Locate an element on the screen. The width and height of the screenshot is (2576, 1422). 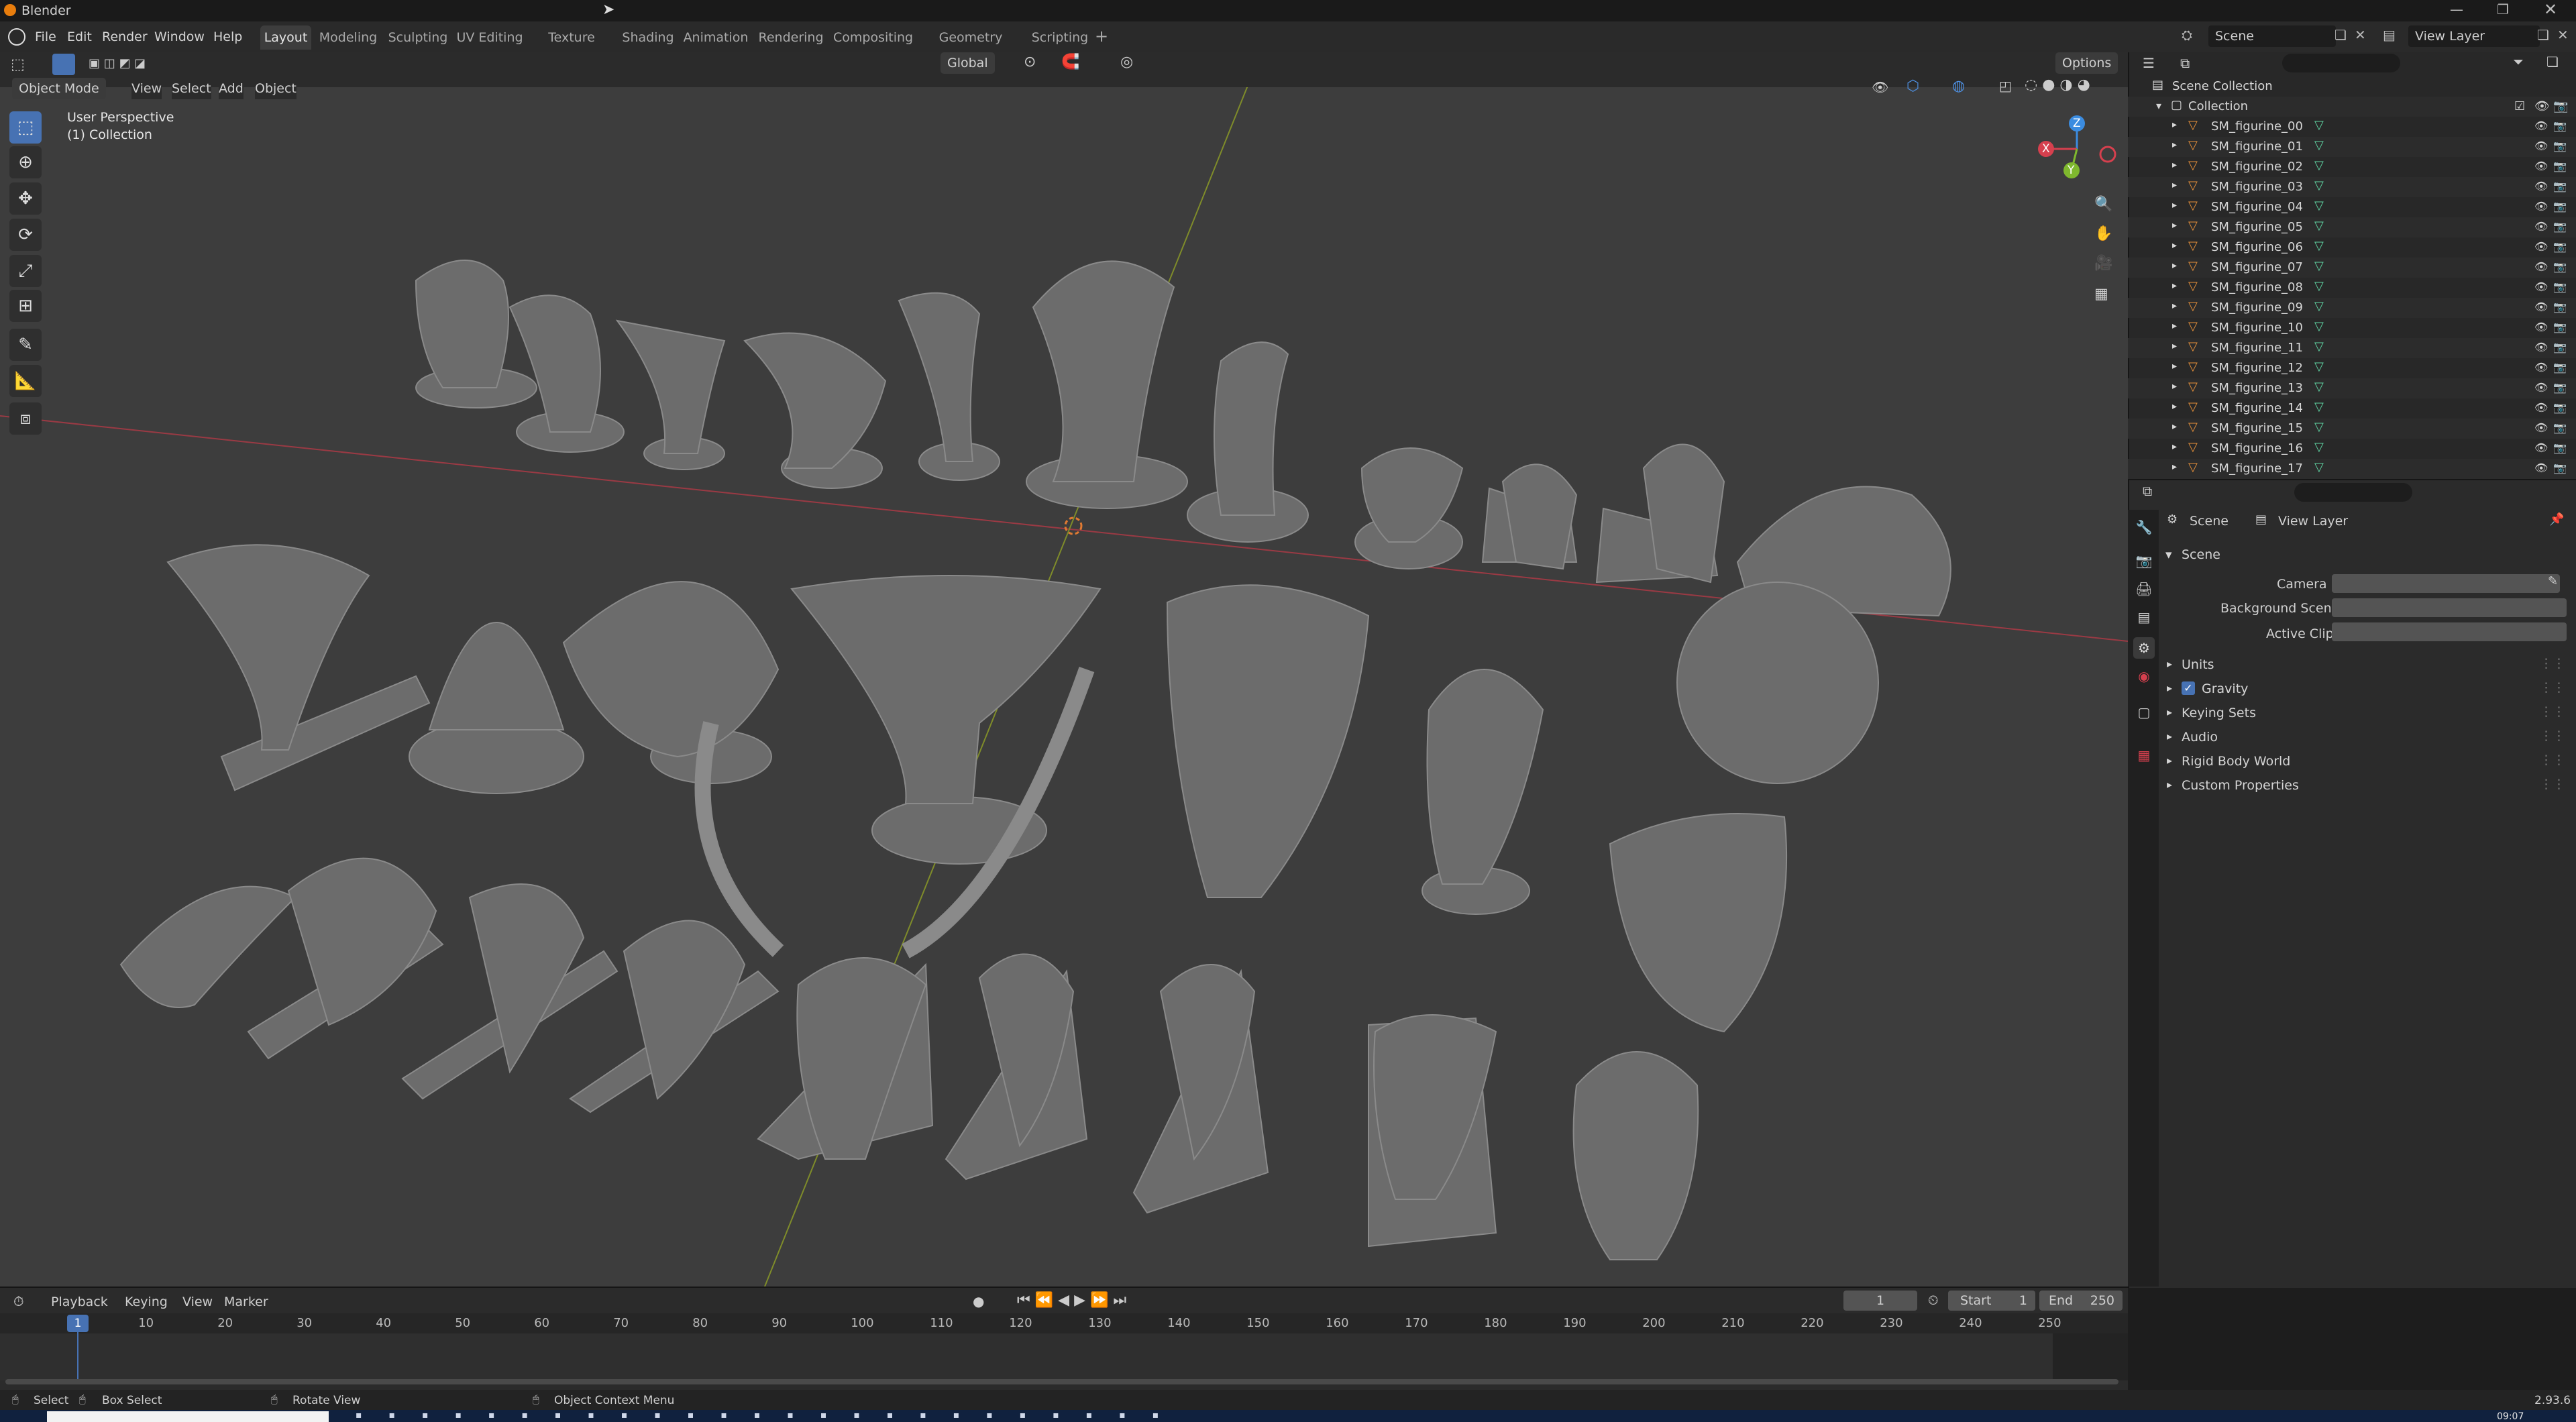
menu-edit: Edit is located at coordinates (79, 37).